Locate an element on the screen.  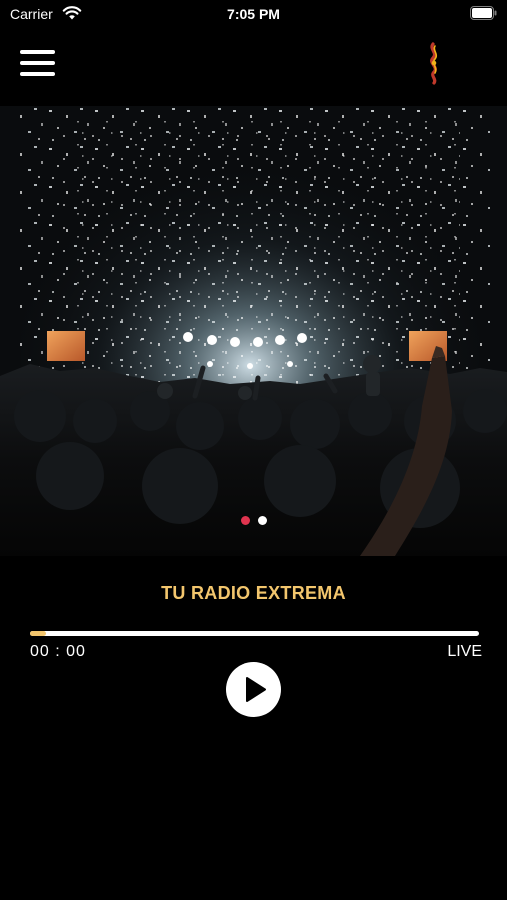
battery-icon is located at coordinates (483, 13).